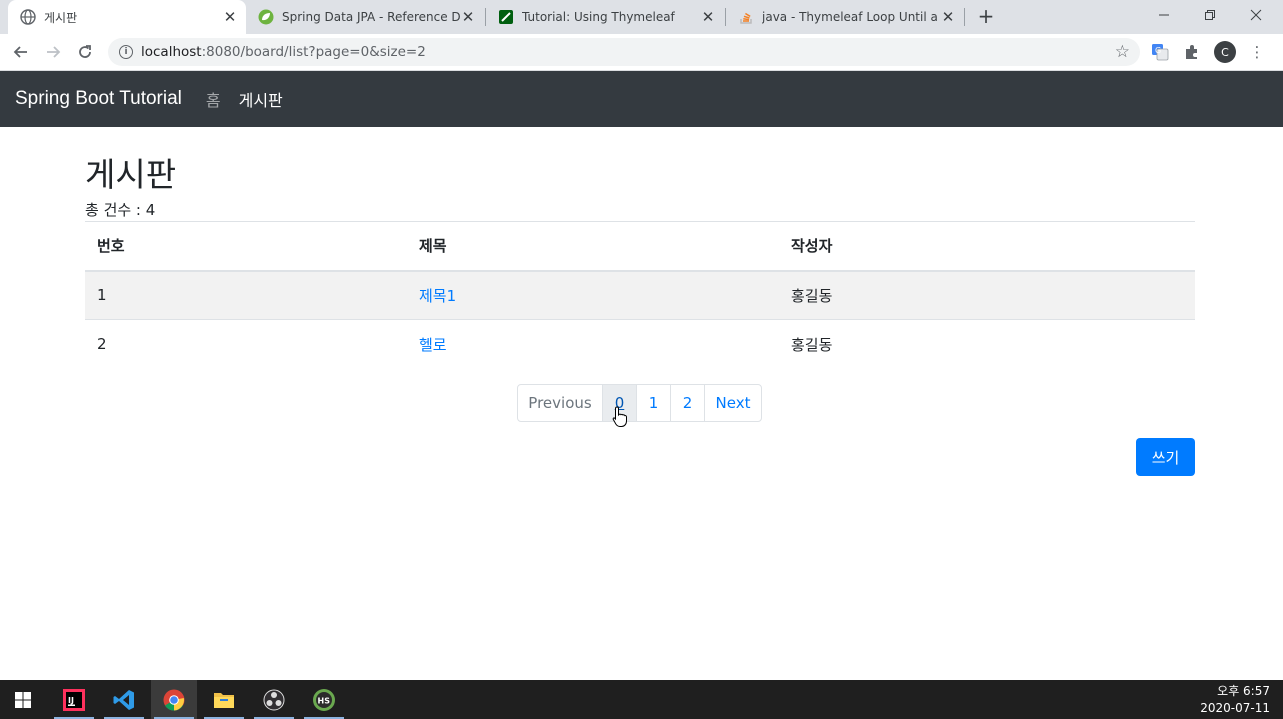 This screenshot has height=719, width=1283. What do you see at coordinates (851, 17) in the screenshot?
I see `tab-title: java - Thymeleaf Loop Until a N` at bounding box center [851, 17].